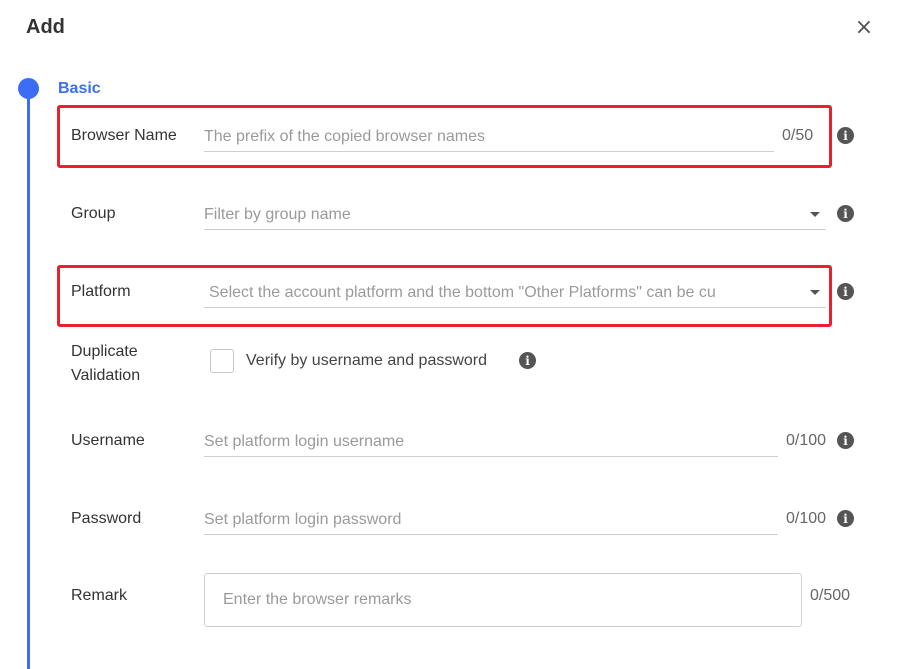  Describe the element at coordinates (124, 135) in the screenshot. I see `browser-name-label: Browser Name` at that location.